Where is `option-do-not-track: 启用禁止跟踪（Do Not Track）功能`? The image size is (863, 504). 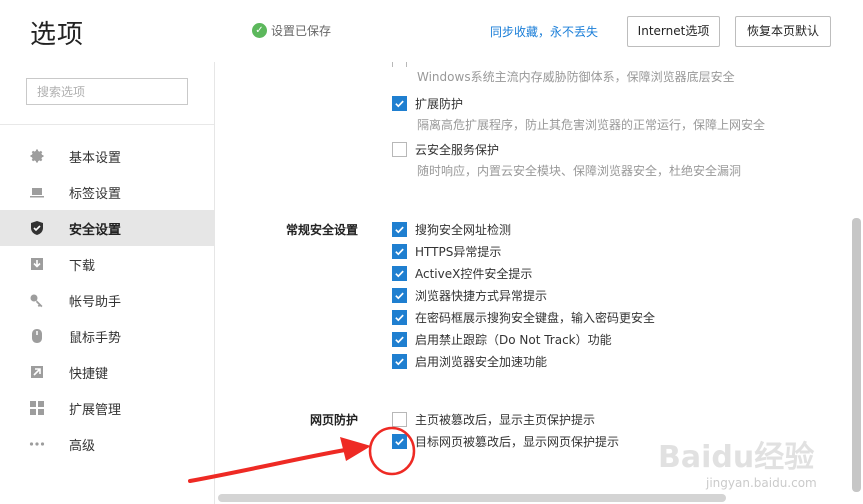 option-do-not-track: 启用禁止跟踪（Do Not Track）功能 is located at coordinates (502, 339).